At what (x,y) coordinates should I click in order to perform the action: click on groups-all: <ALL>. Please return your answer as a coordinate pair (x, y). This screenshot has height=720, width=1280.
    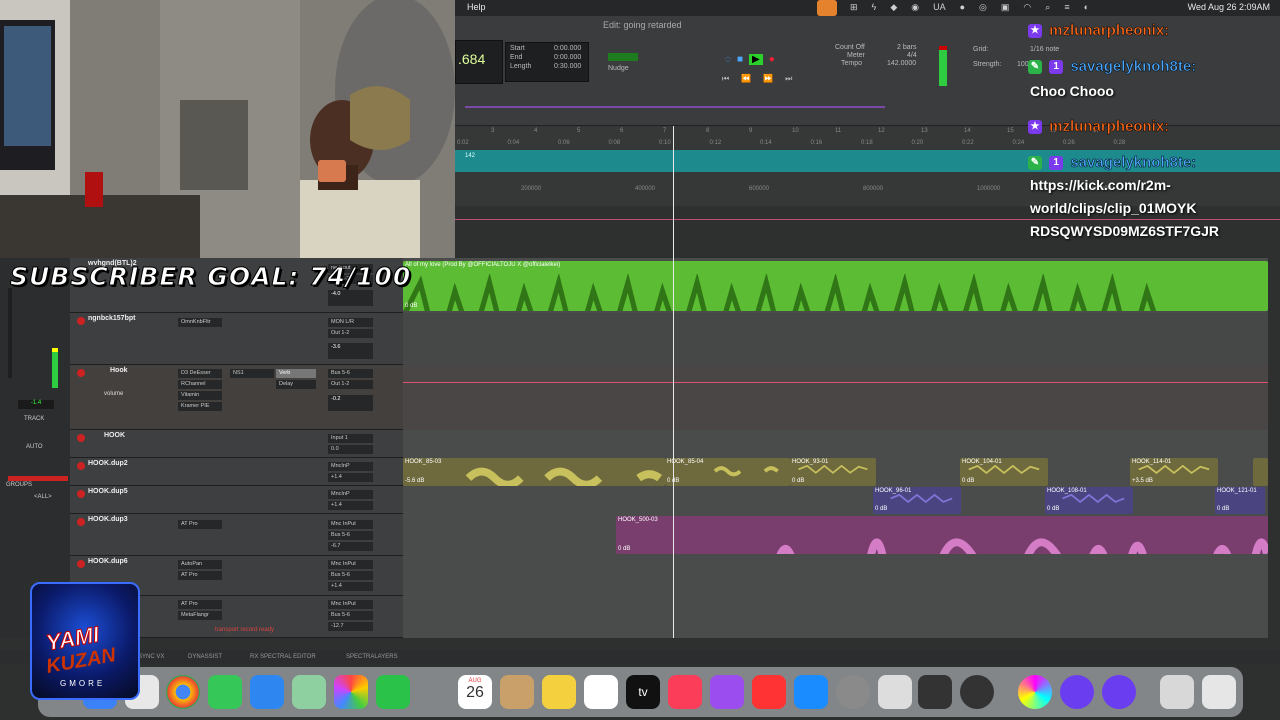
    Looking at the image, I should click on (43, 497).